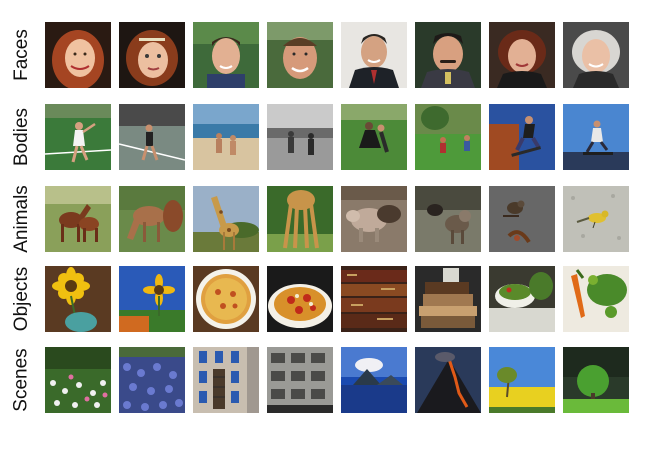 The height and width of the screenshot is (450, 658). I want to click on face-man-outdoors, so click(300, 55).